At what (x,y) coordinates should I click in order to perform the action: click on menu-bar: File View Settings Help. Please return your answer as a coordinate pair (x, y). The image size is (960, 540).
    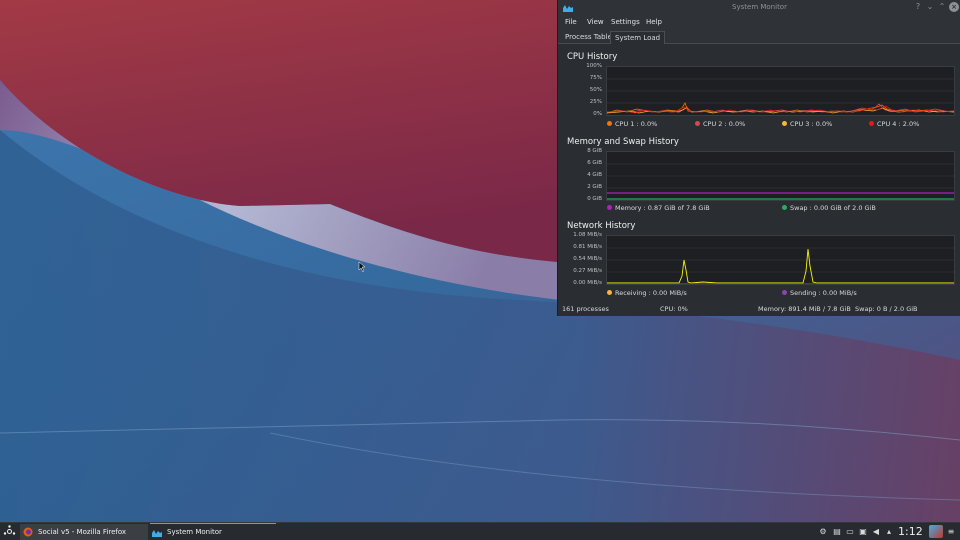
    Looking at the image, I should click on (759, 22).